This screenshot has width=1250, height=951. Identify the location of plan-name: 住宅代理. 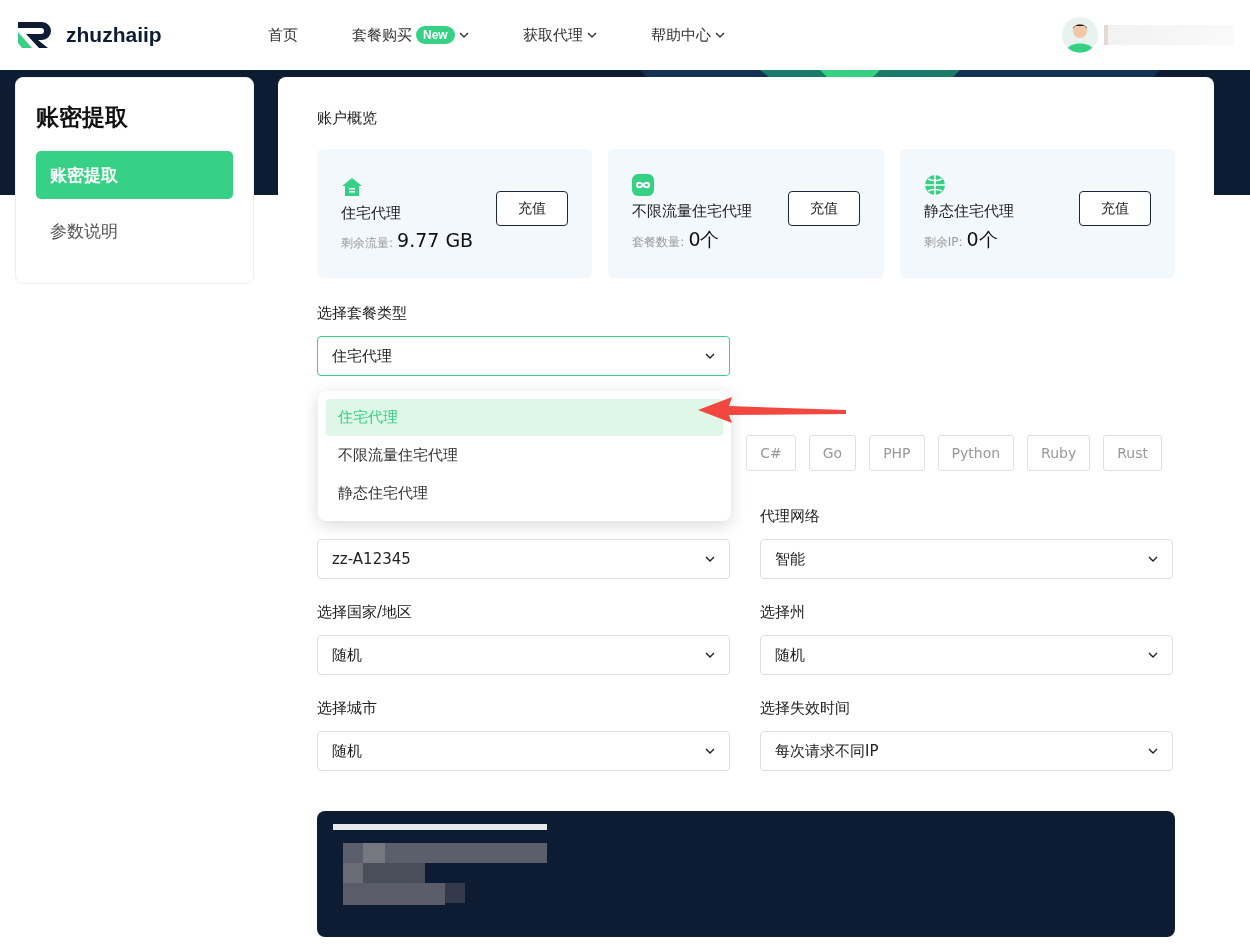
(371, 213).